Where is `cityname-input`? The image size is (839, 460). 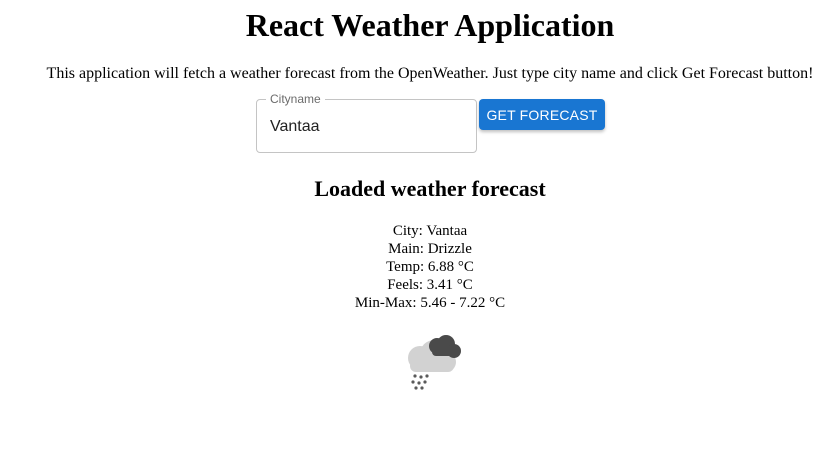
cityname-input is located at coordinates (367, 127).